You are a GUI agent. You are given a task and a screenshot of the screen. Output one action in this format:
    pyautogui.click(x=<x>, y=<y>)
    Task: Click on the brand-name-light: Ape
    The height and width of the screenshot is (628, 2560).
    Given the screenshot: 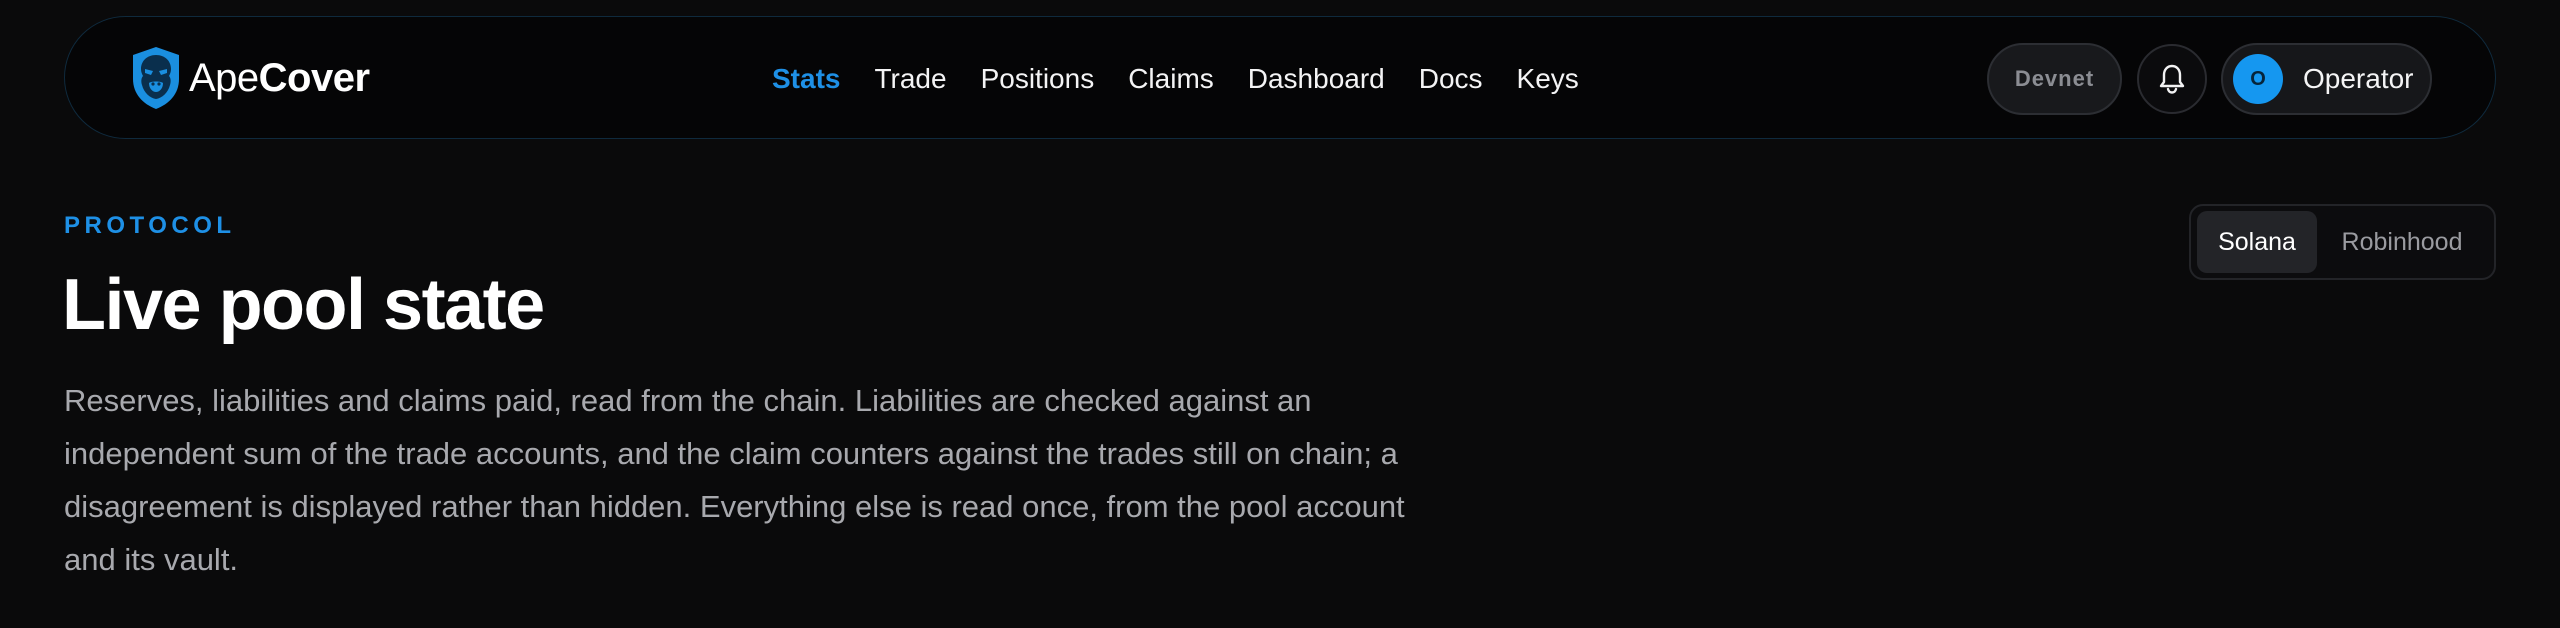 What is the action you would take?
    pyautogui.click(x=224, y=77)
    